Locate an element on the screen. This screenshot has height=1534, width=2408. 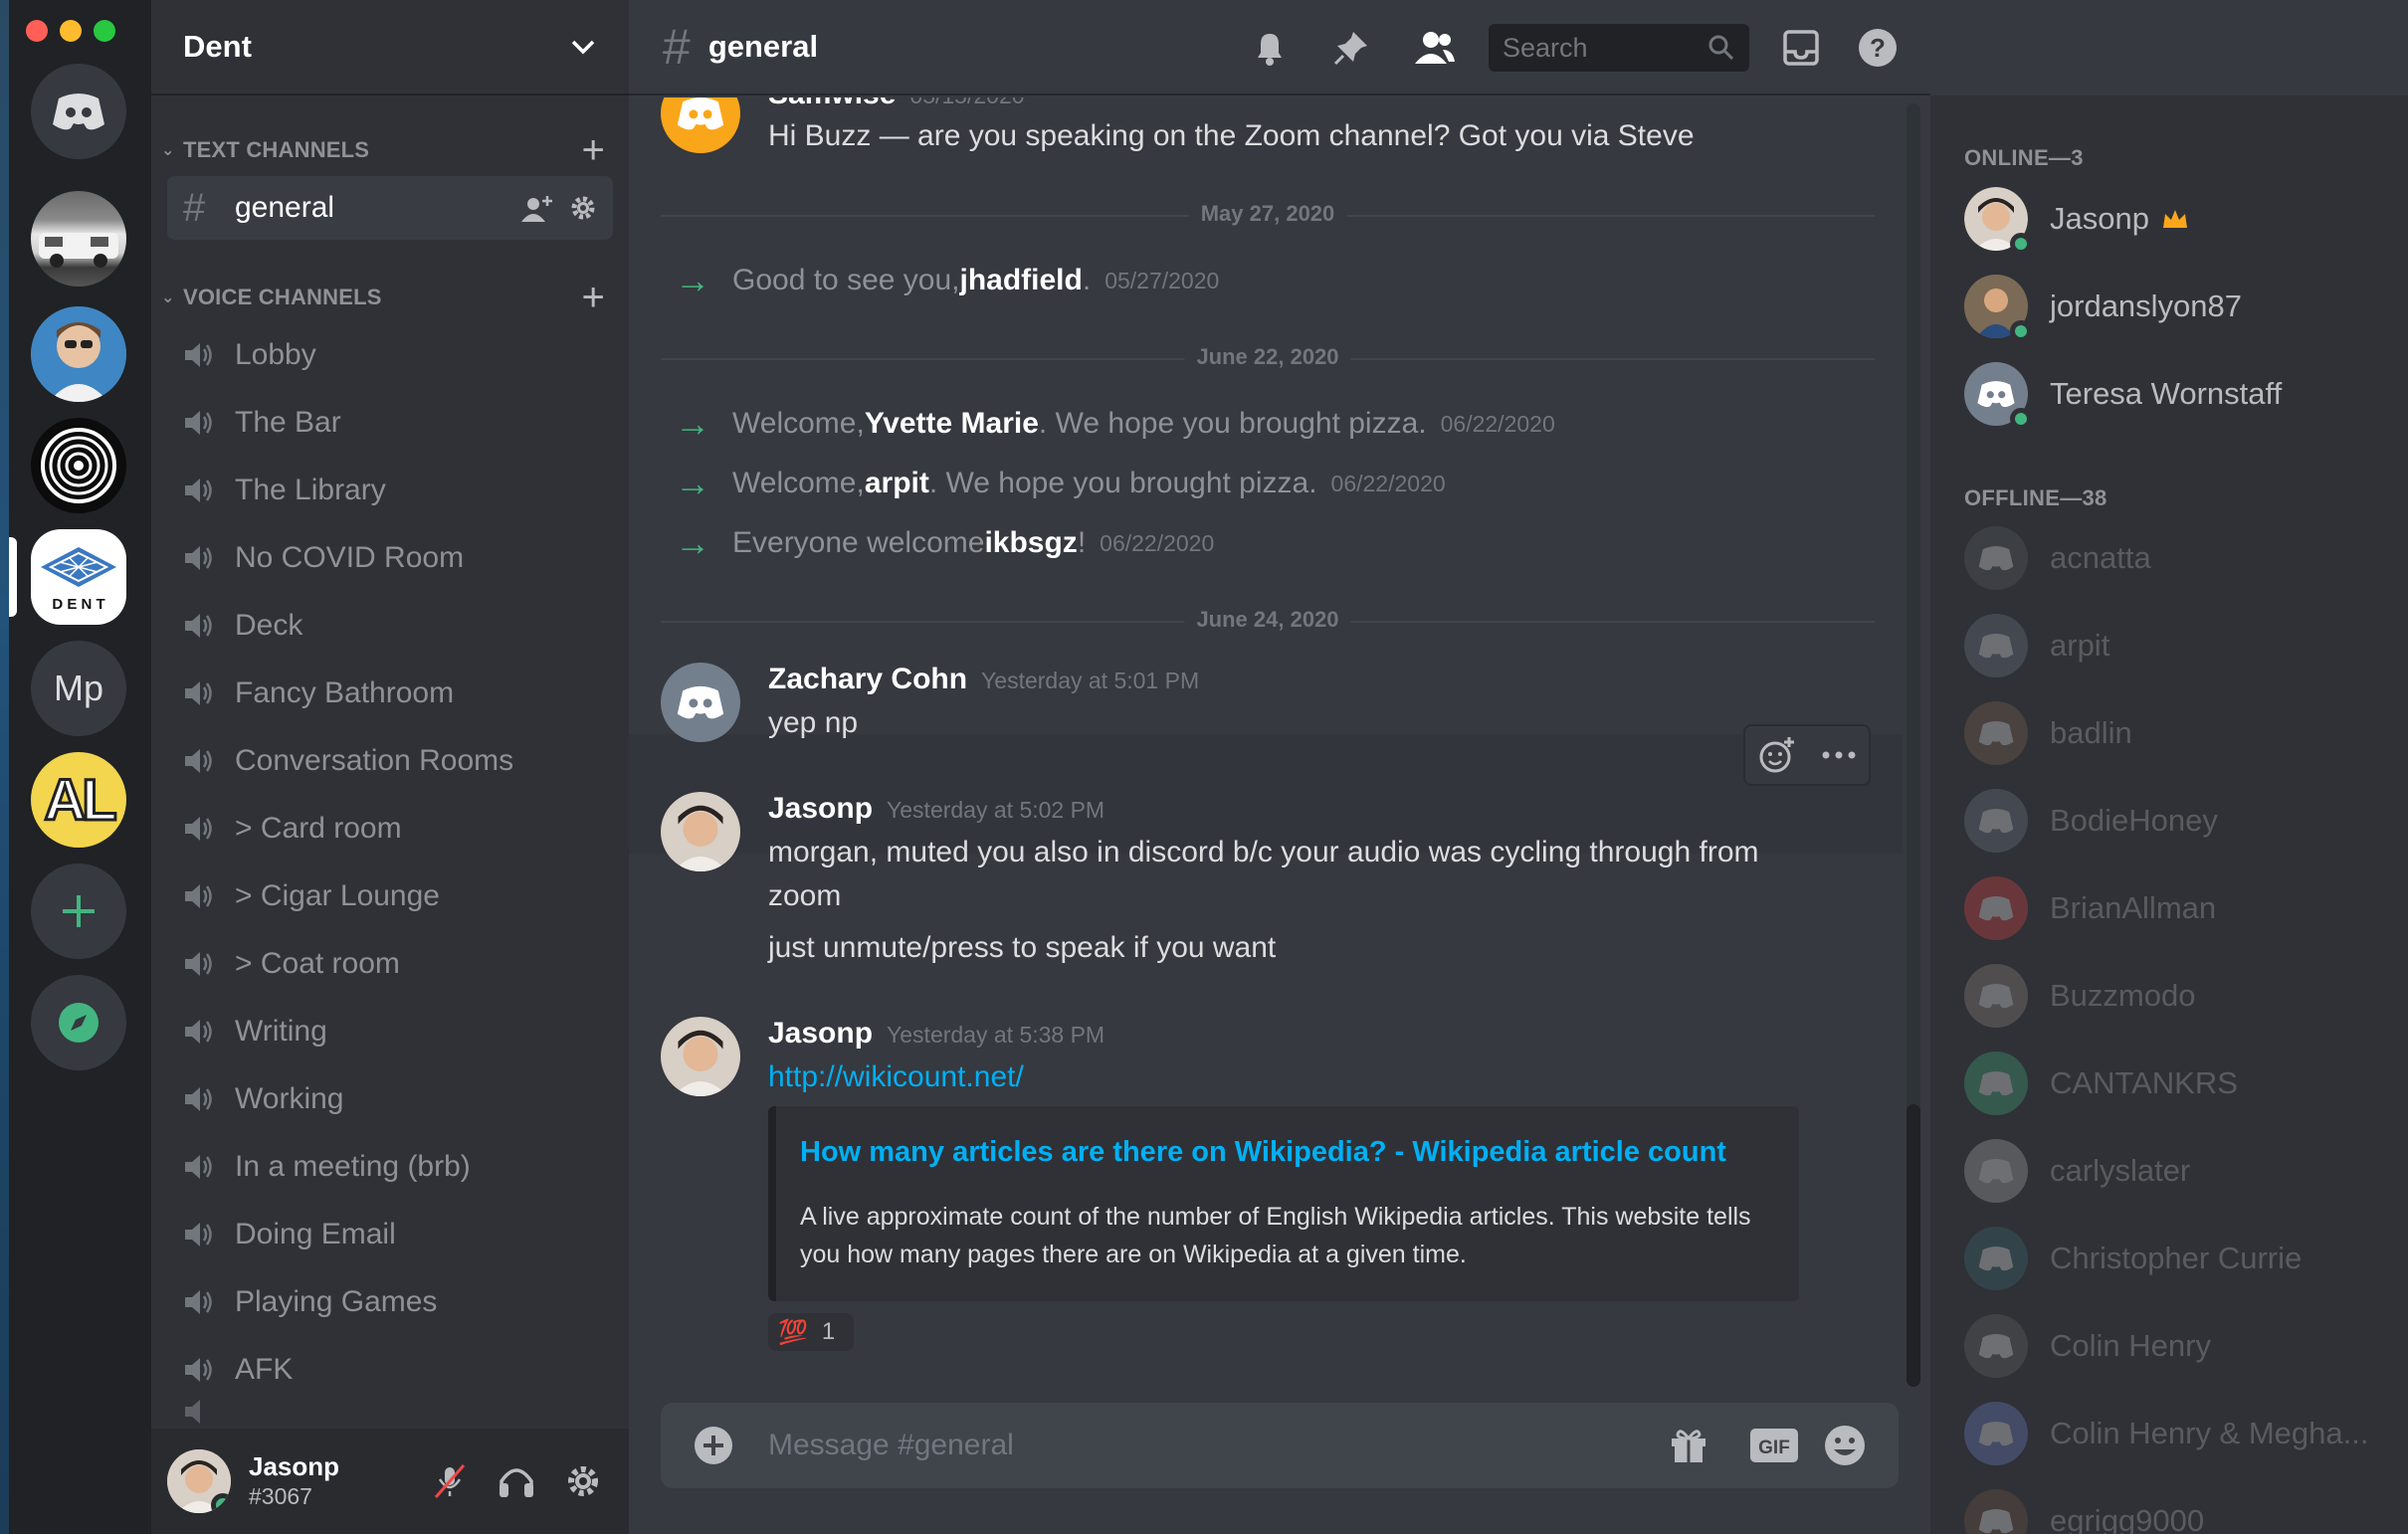
create-text-channel-plus-icon: + is located at coordinates (593, 150).